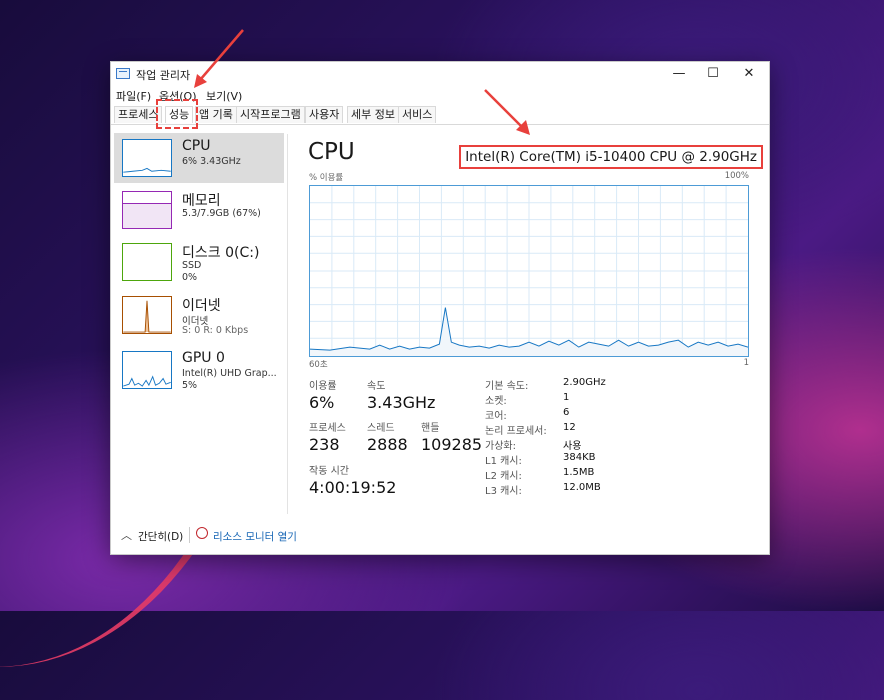  Describe the element at coordinates (196, 146) in the screenshot. I see `sidebar-cpu-name: CPU` at that location.